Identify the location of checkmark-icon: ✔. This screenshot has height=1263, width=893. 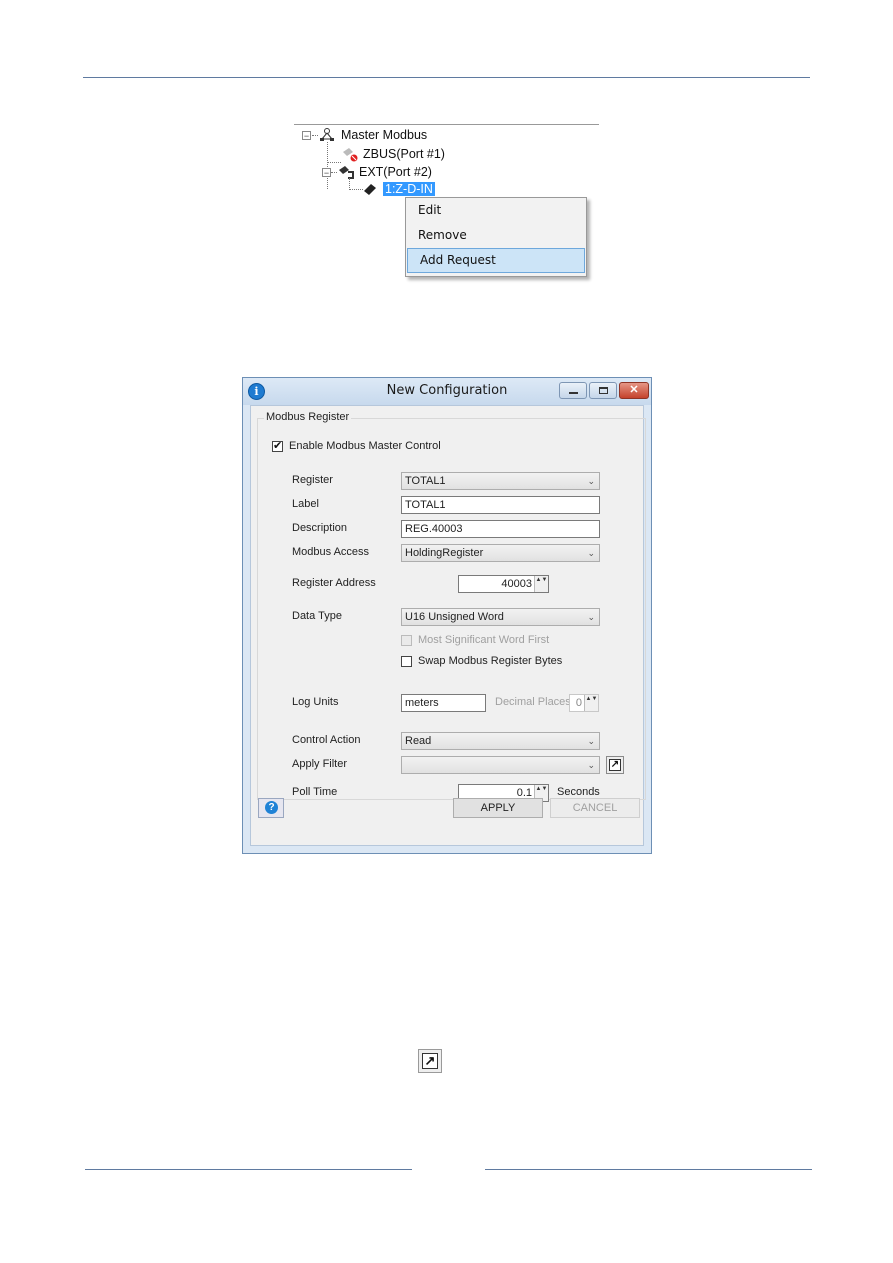
(278, 446).